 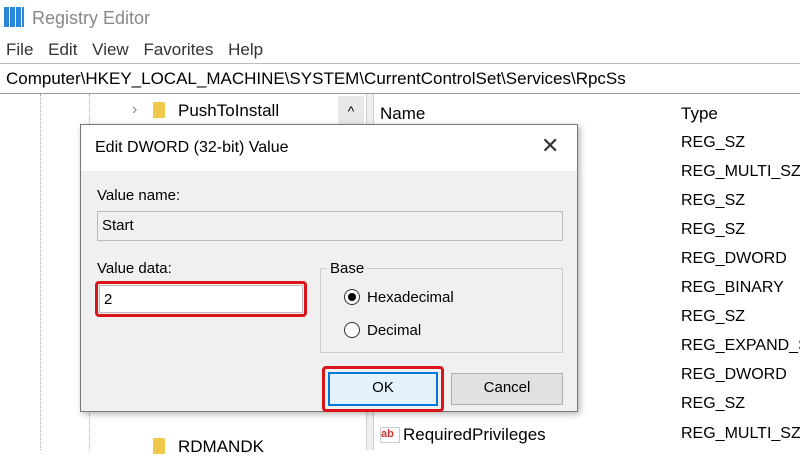 What do you see at coordinates (14, 17) in the screenshot?
I see `registry-icon` at bounding box center [14, 17].